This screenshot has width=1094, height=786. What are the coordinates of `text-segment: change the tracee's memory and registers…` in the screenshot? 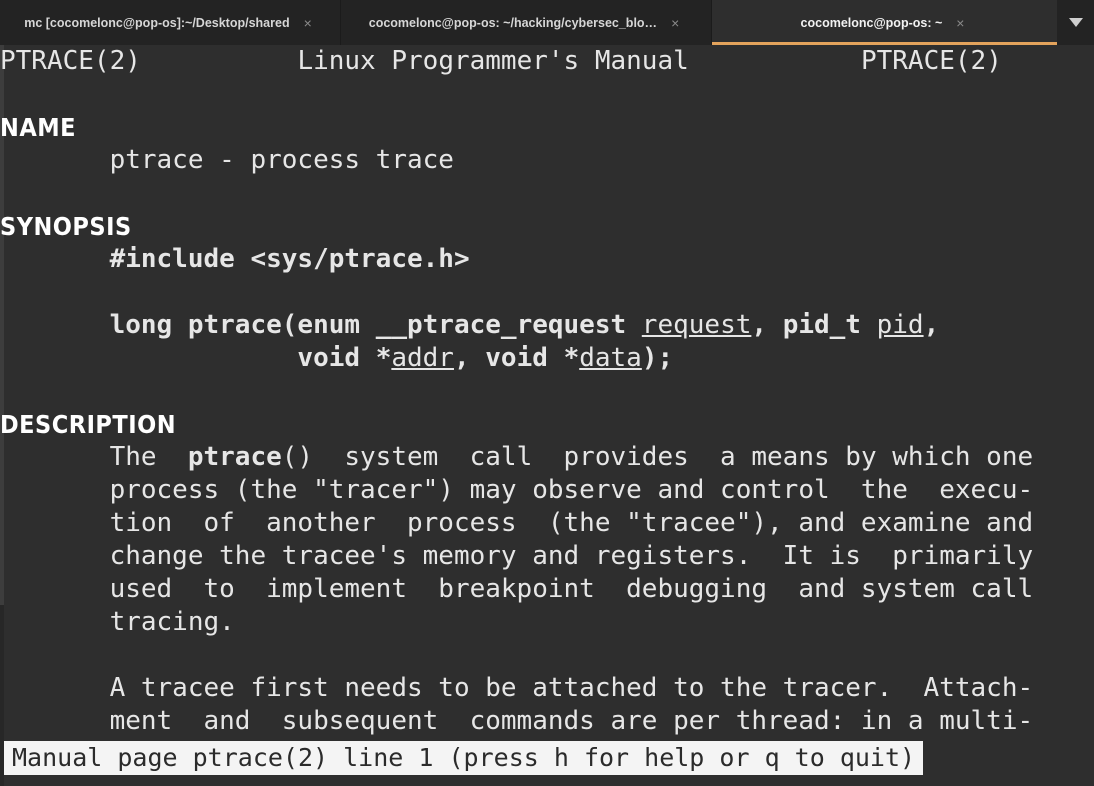 It's located at (517, 556).